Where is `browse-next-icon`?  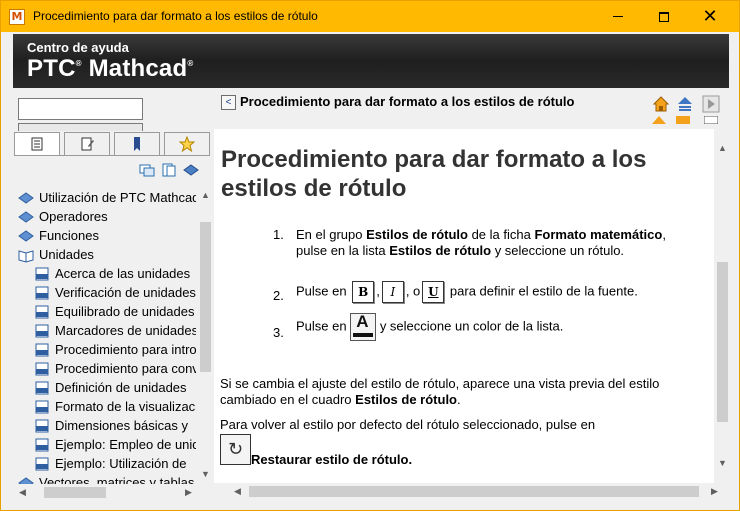
browse-next-icon is located at coordinates (711, 104).